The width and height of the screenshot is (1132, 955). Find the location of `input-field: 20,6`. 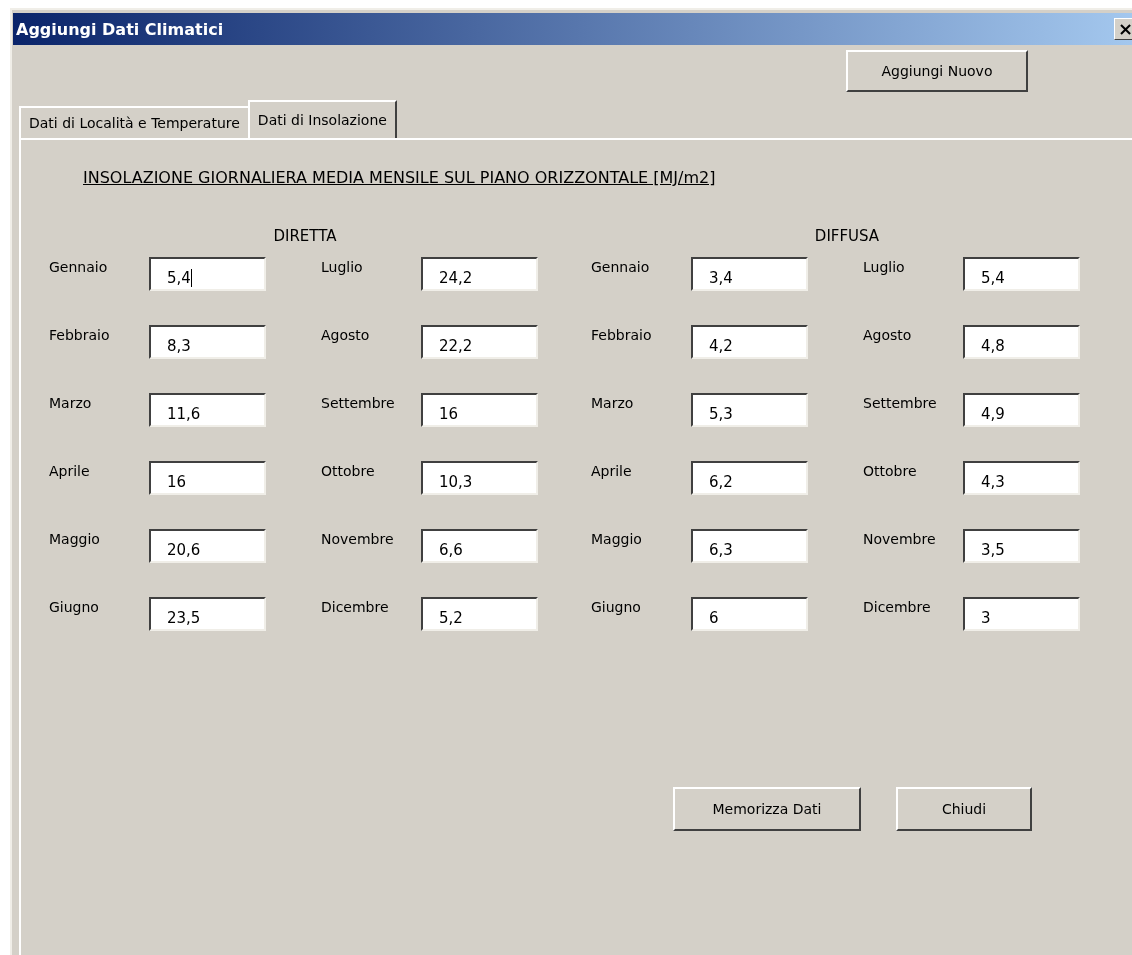

input-field: 20,6 is located at coordinates (207, 546).